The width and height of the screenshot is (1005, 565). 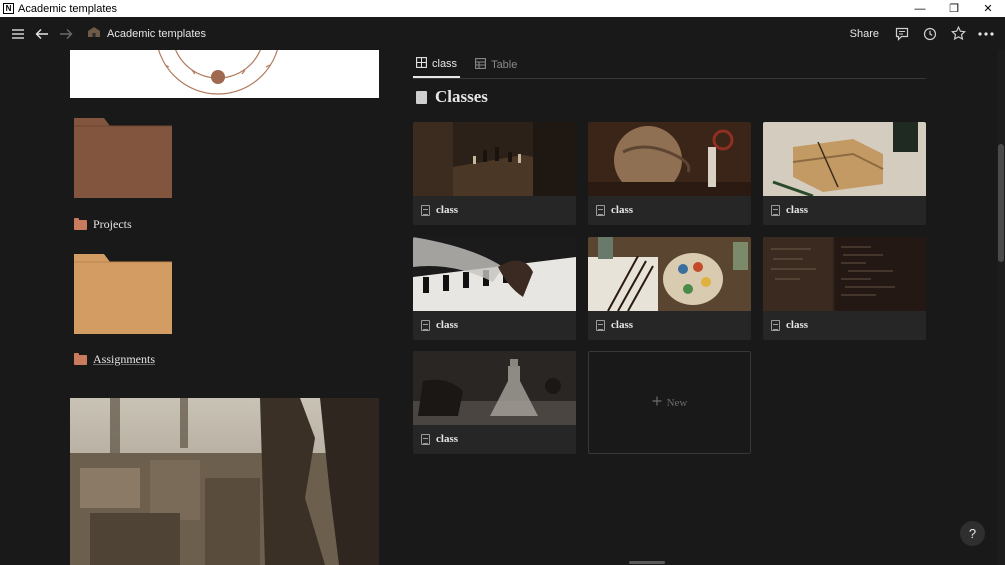 What do you see at coordinates (224, 481) in the screenshot?
I see `paris-gargoyle-photo` at bounding box center [224, 481].